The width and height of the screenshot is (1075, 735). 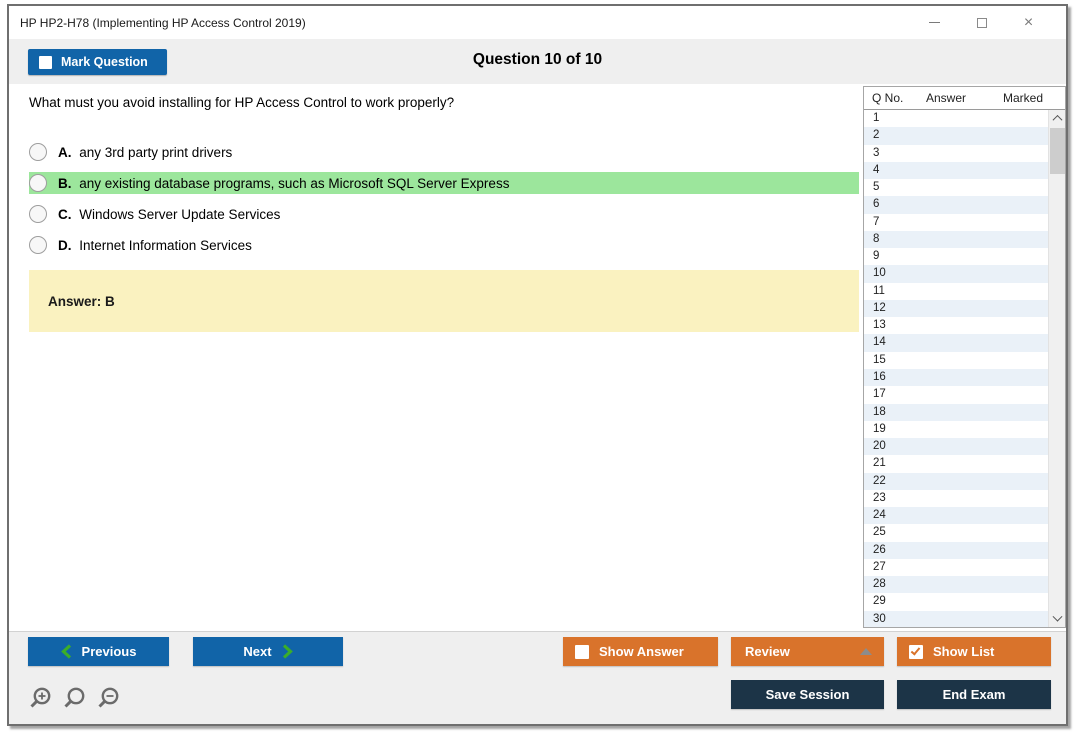 I want to click on option-row-c: C. Windows Server Update Services, so click(x=444, y=214).